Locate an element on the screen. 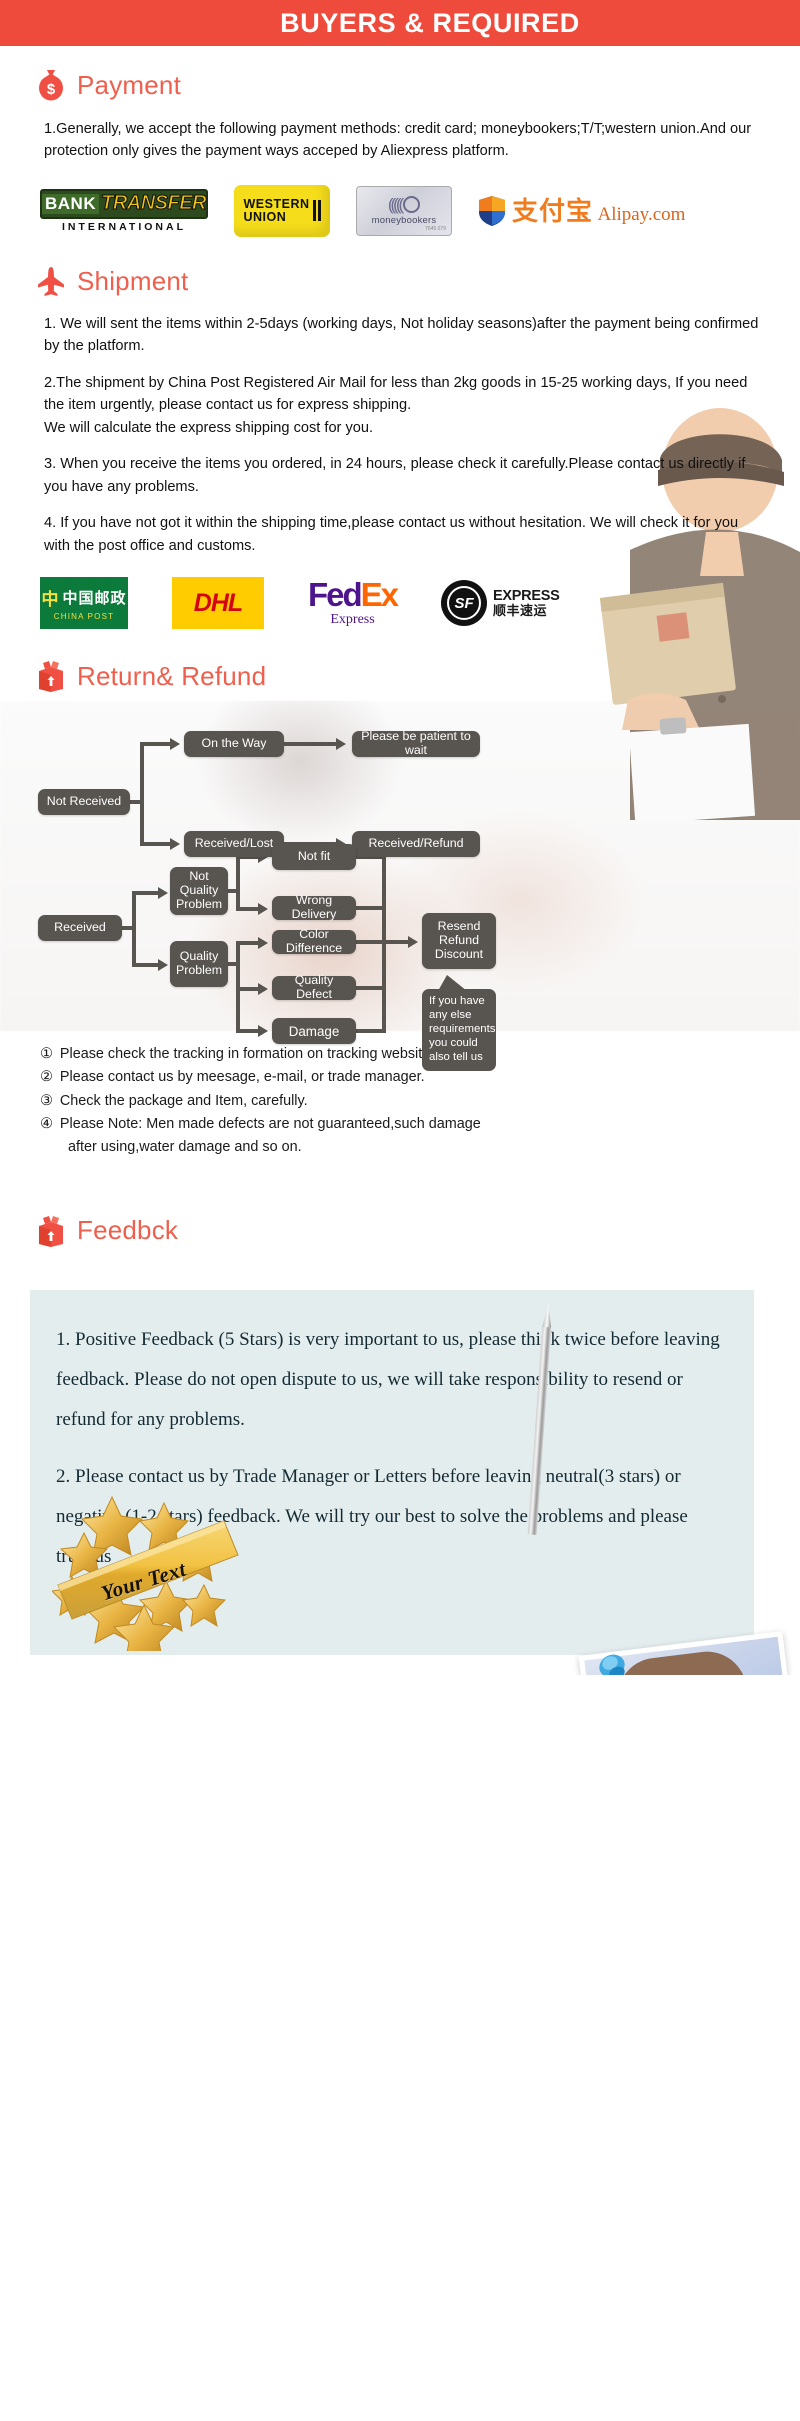 The width and height of the screenshot is (800, 2421). shield-icon is located at coordinates (492, 211).